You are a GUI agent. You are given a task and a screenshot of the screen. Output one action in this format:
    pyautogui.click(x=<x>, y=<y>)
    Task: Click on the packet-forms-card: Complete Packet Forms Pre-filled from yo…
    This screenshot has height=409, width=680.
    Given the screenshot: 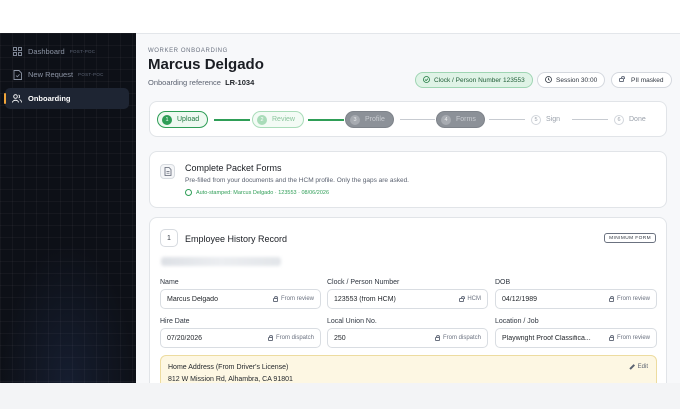 What is the action you would take?
    pyautogui.click(x=408, y=179)
    